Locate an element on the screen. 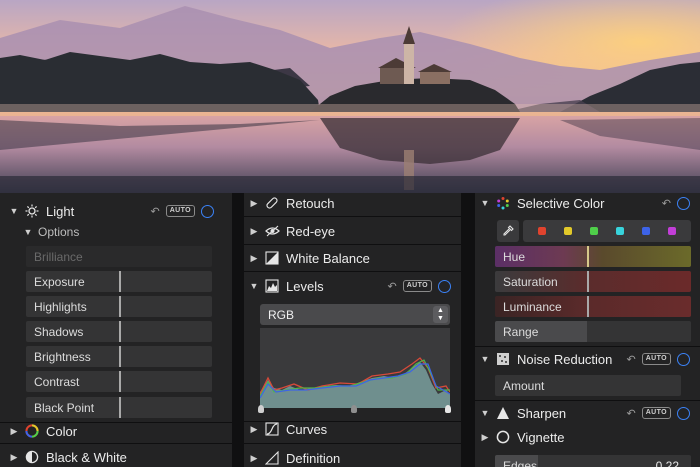 This screenshot has height=467, width=700. curves-icon is located at coordinates (272, 429).